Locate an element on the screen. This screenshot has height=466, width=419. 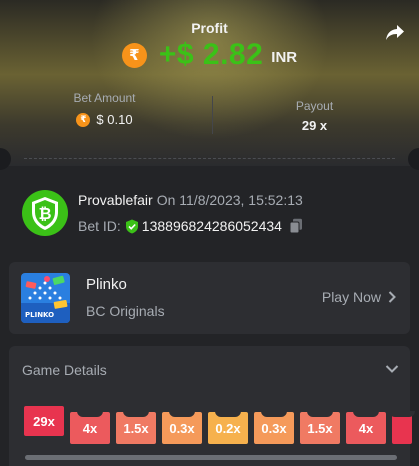
verified-shield-icon is located at coordinates (131, 226).